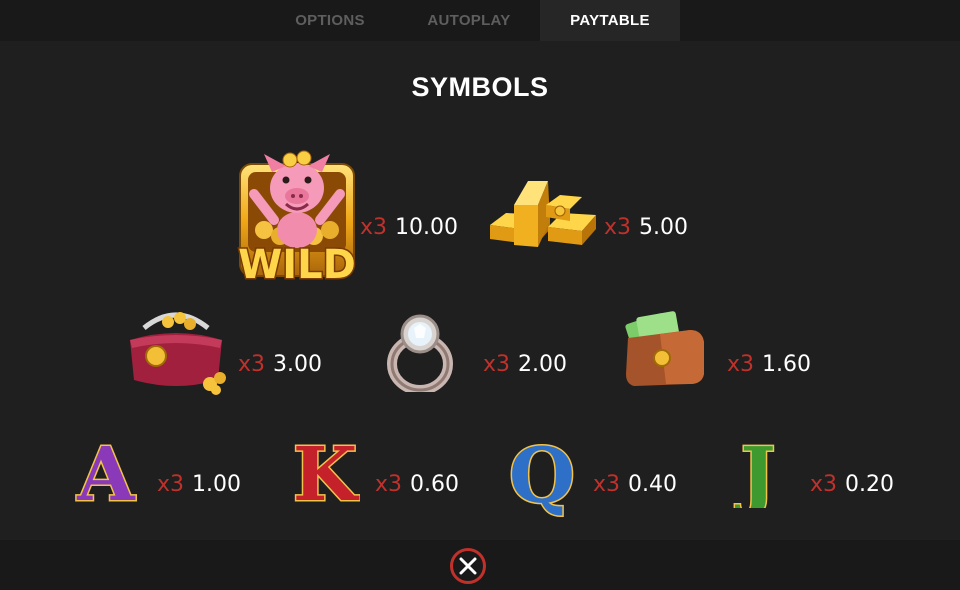 The image size is (960, 590). I want to click on payout-value: 0.20, so click(870, 484).